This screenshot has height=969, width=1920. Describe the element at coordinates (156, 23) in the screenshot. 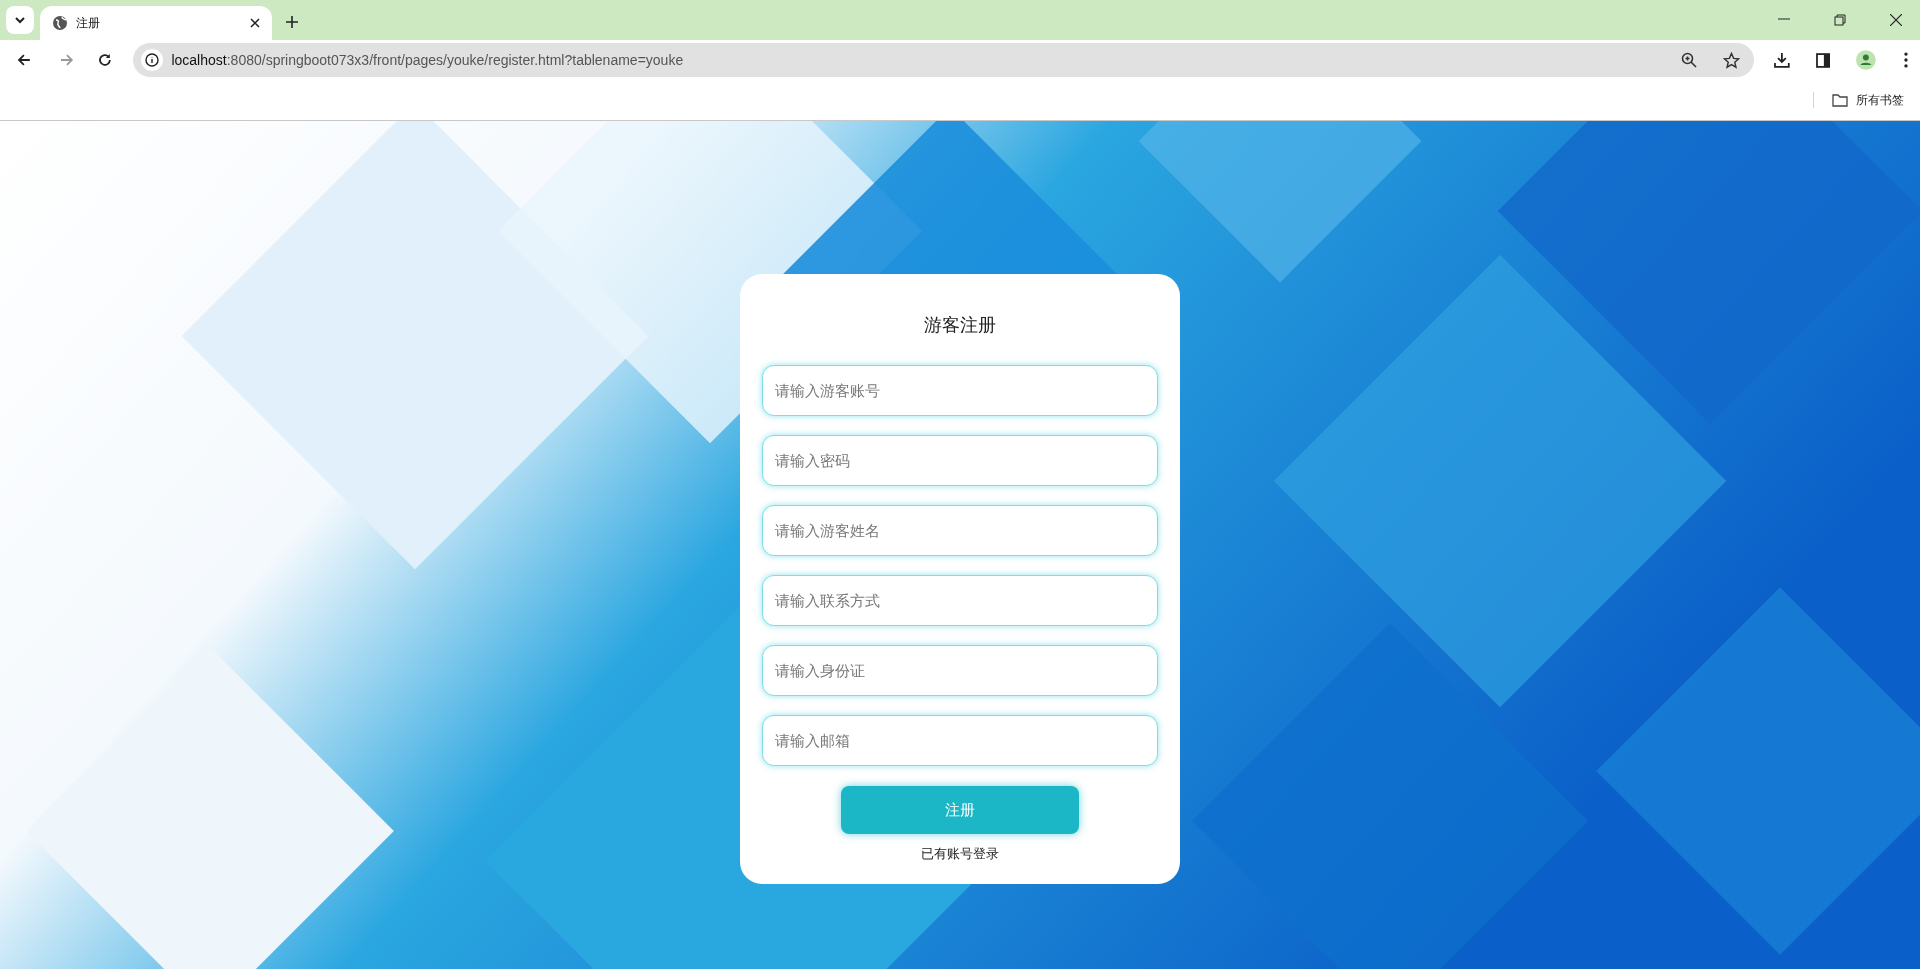

I see `browser-tab: 注册` at that location.